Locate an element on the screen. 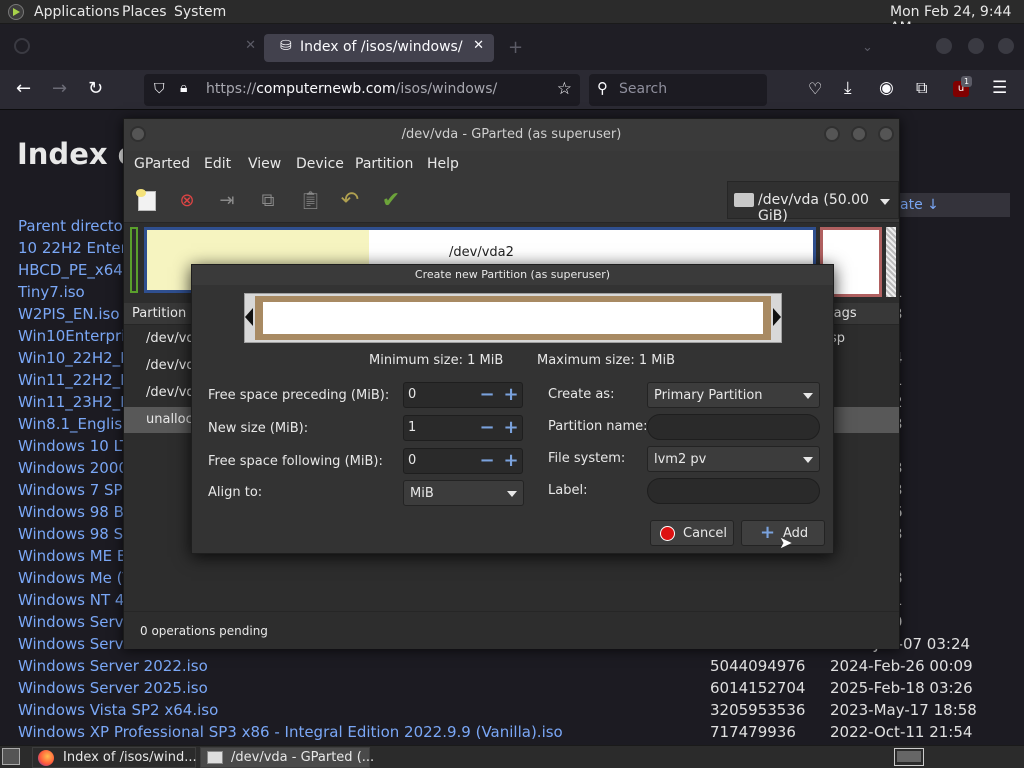 The width and height of the screenshot is (1024, 768). pocket-icon: ♡ is located at coordinates (815, 88).